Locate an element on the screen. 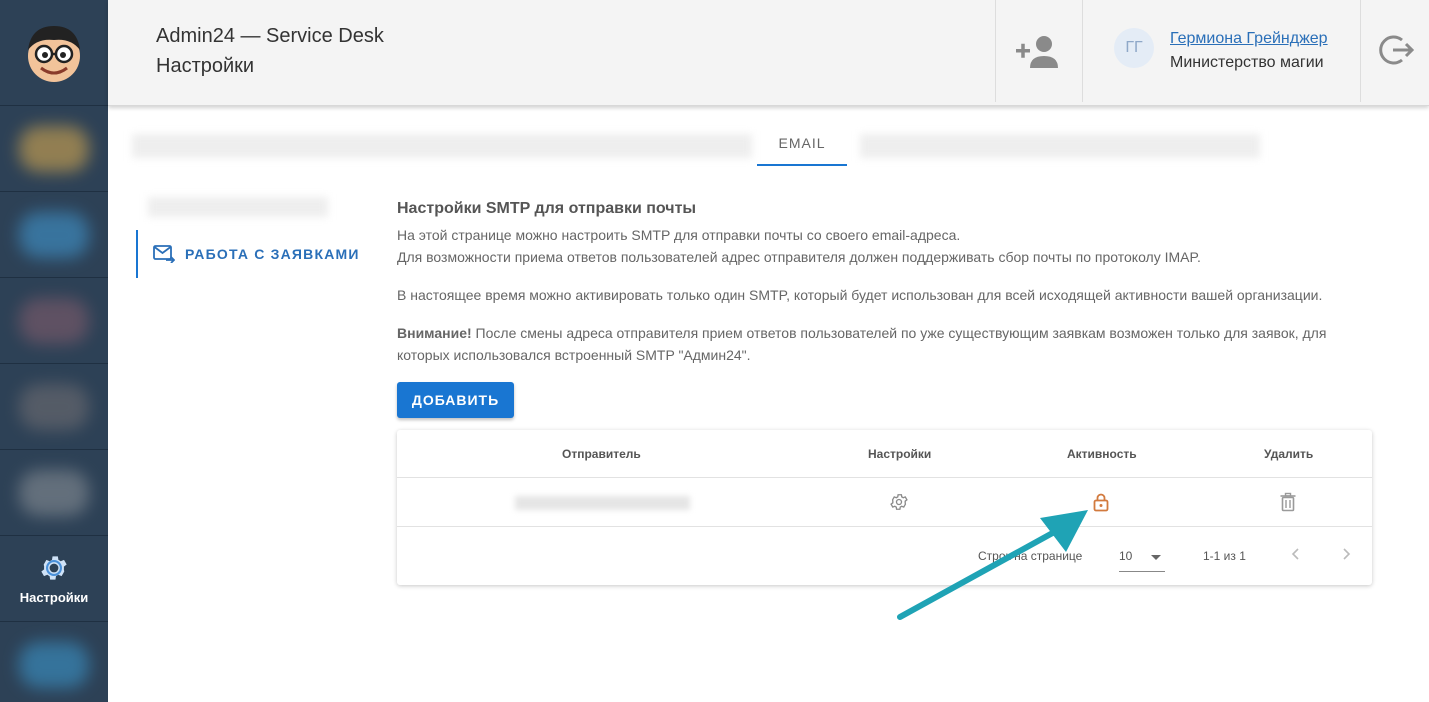 This screenshot has height=702, width=1429. user-name-link: Гермиона Грейнджер is located at coordinates (1249, 39).